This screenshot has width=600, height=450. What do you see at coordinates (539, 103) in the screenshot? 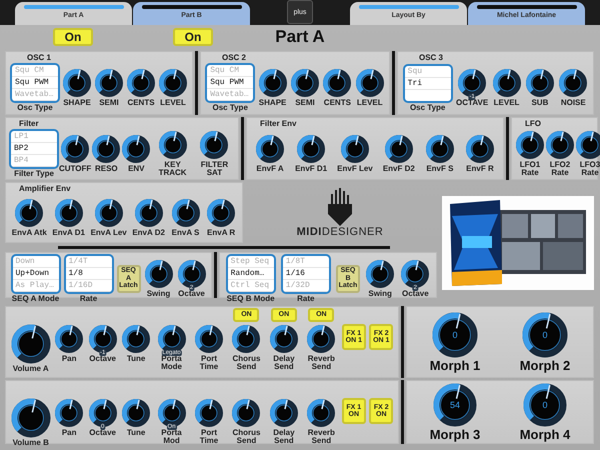
I see `knob-label: SUB` at bounding box center [539, 103].